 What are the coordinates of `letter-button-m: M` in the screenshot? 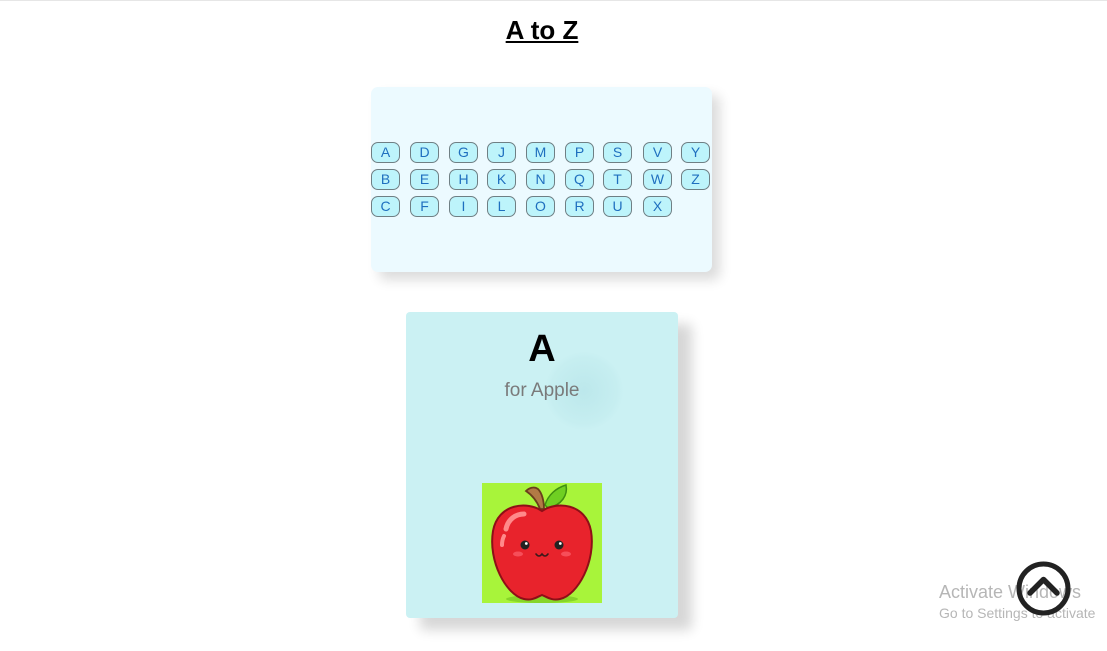 It's located at (540, 152).